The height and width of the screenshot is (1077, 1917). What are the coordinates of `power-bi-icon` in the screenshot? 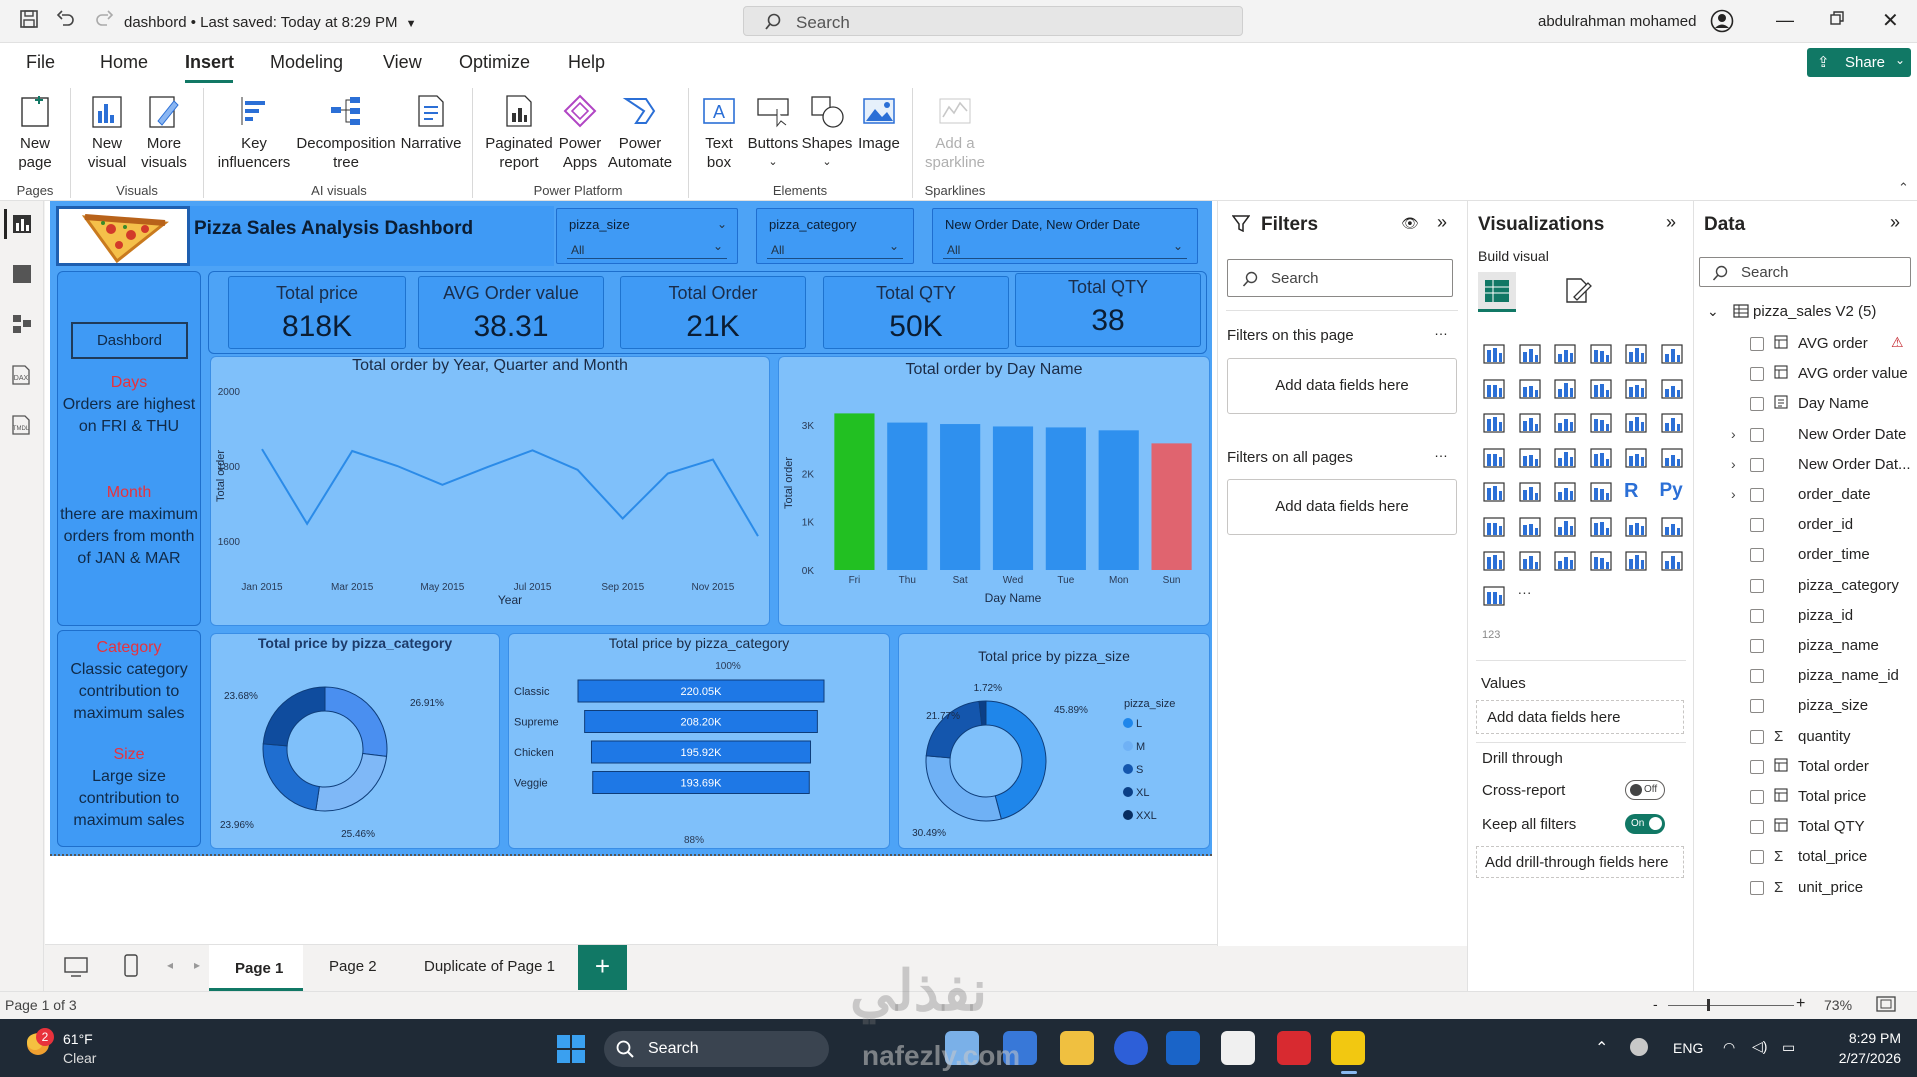 It's located at (1348, 1048).